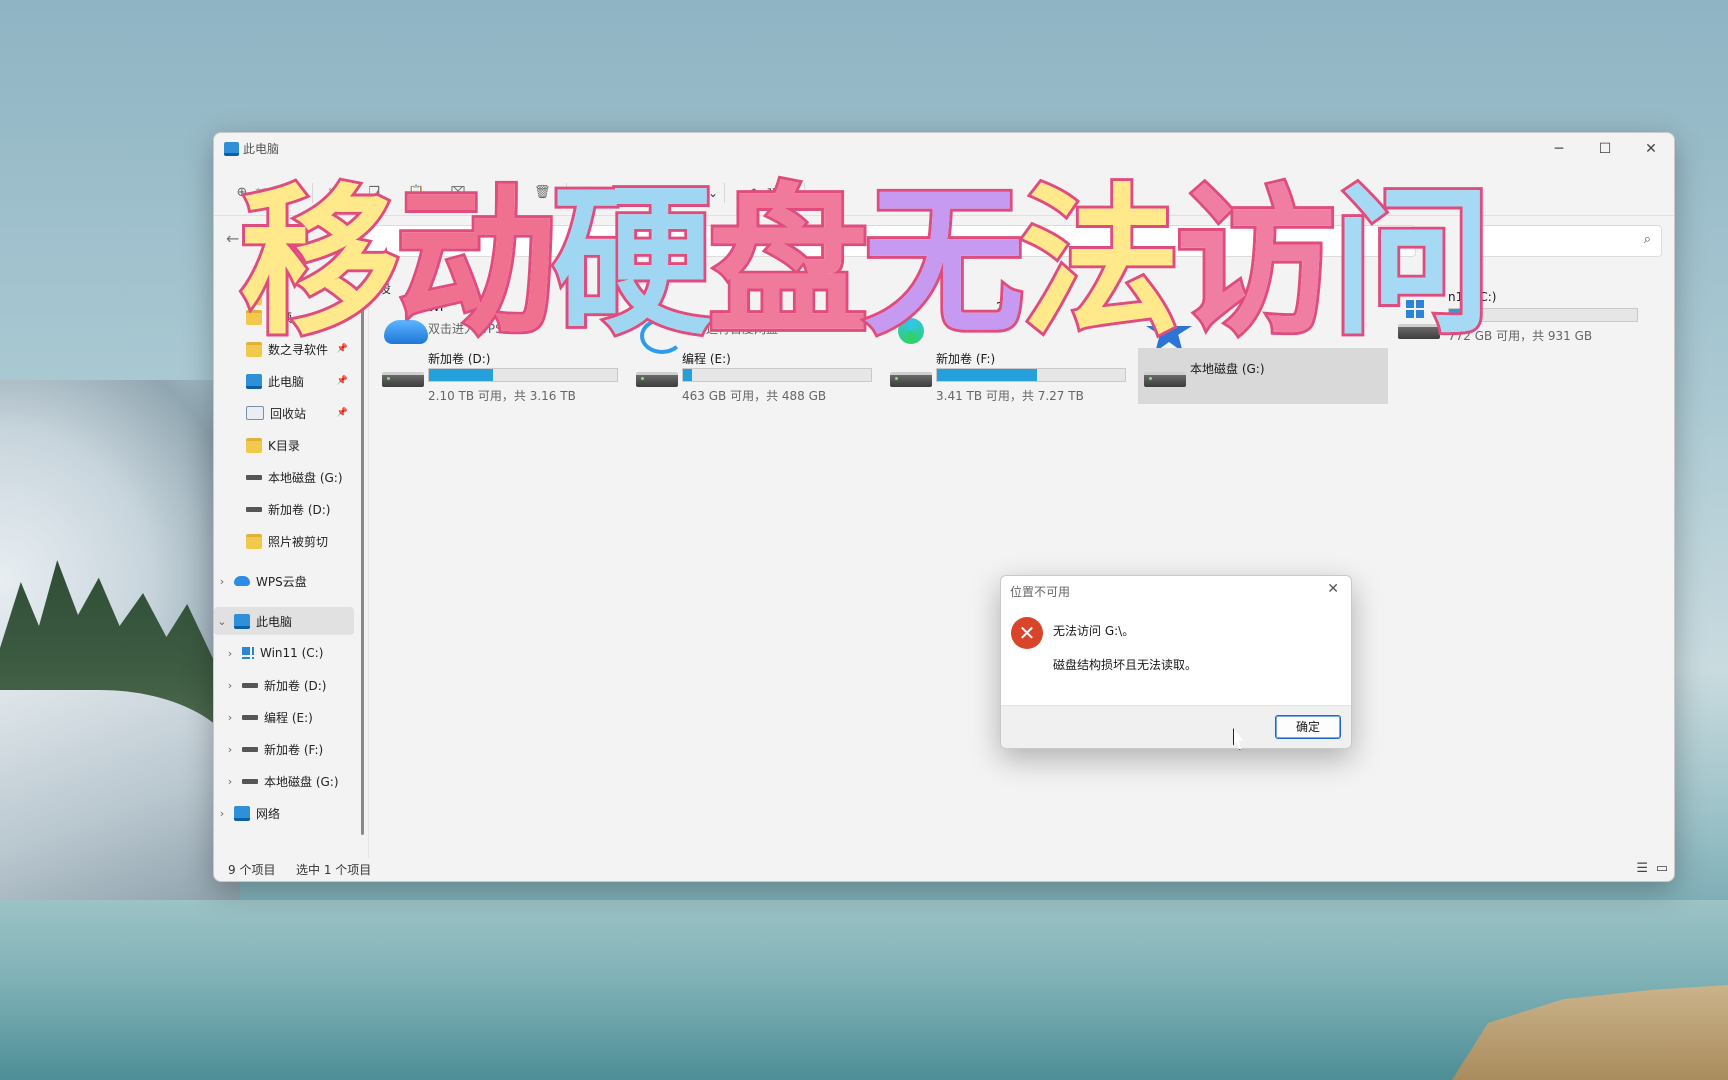  I want to click on tile-wps-cloud: WP 双击进入WPS云盘, so click(501, 326).